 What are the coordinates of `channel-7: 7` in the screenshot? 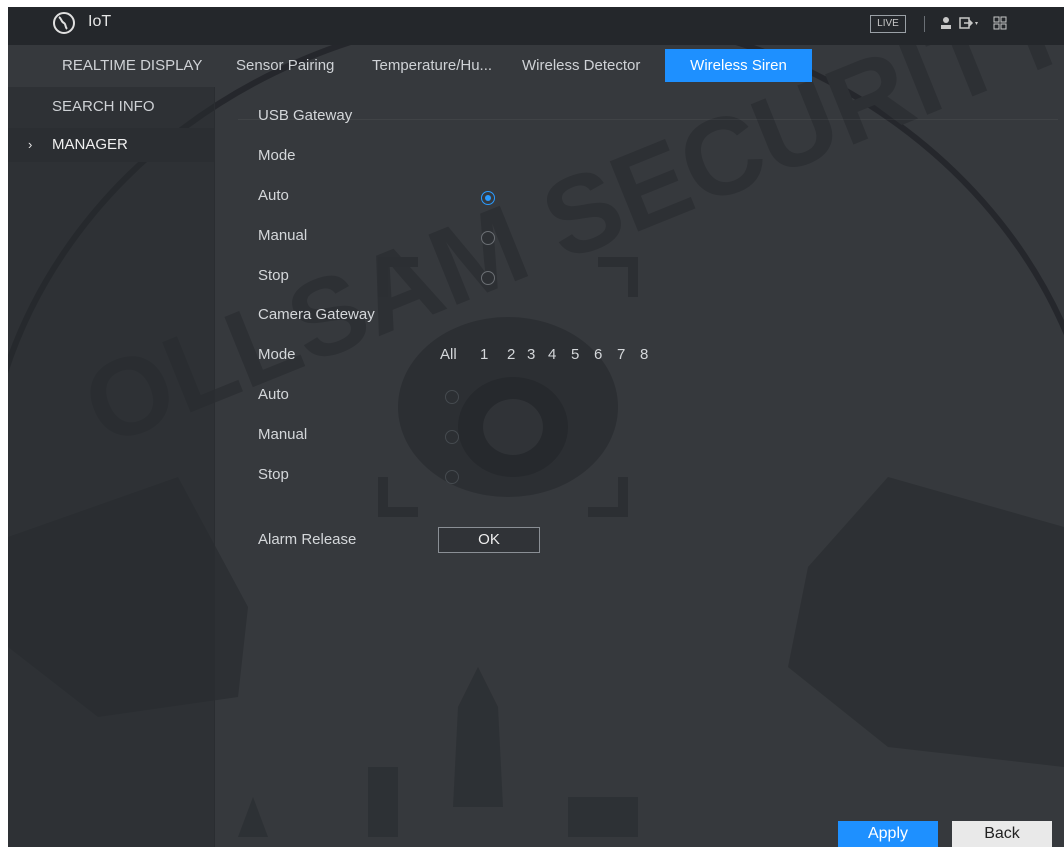 It's located at (621, 354).